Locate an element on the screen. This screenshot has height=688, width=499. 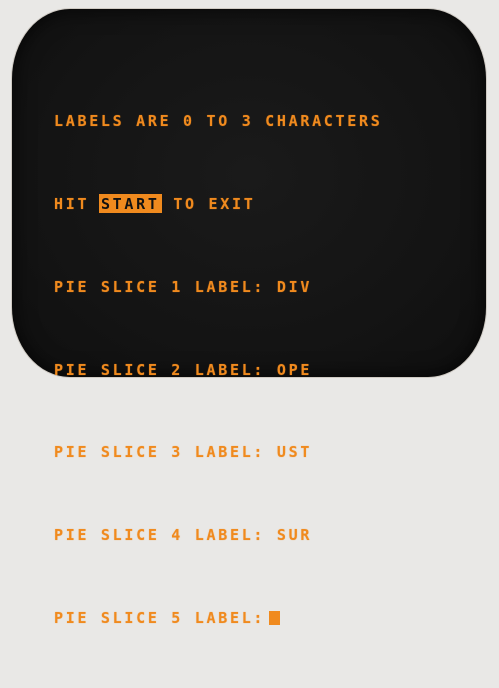
prompt-line-5: PIE SLICE 5 LABEL: is located at coordinates (218, 619).